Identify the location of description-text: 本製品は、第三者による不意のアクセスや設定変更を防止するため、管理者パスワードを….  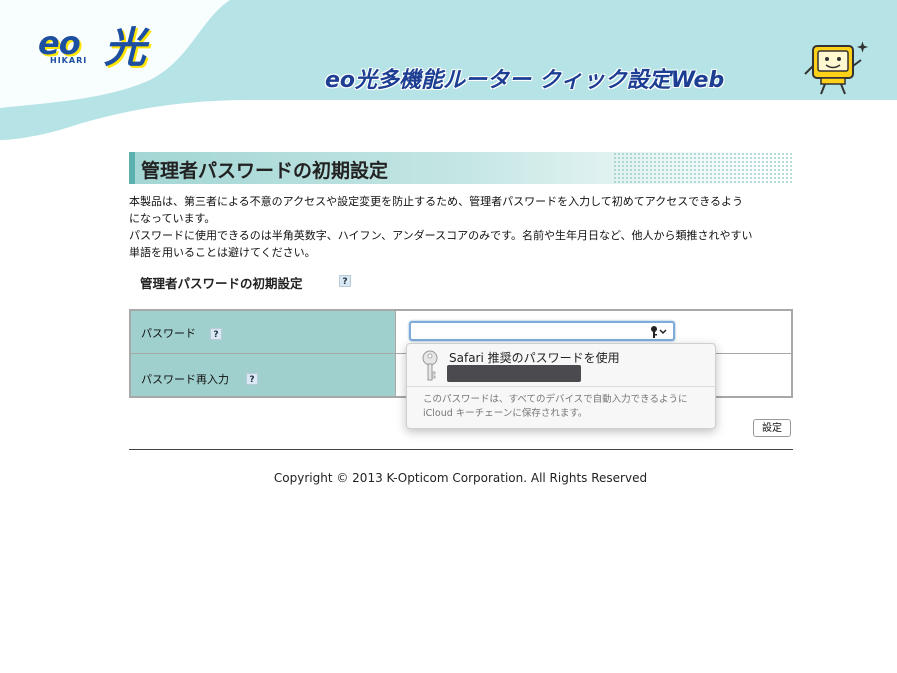
(459, 227).